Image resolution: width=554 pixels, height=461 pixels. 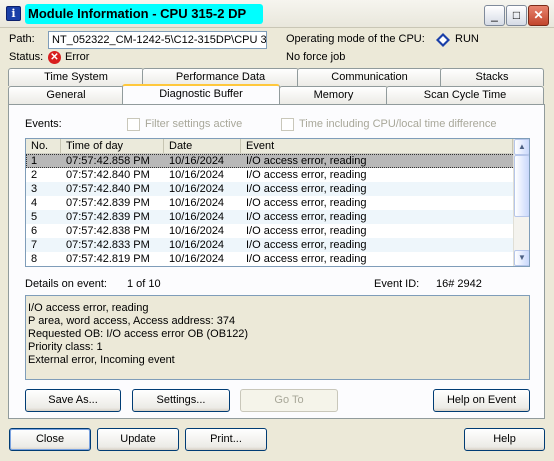 What do you see at coordinates (521, 258) in the screenshot?
I see `scroll-down-icon: ▼` at bounding box center [521, 258].